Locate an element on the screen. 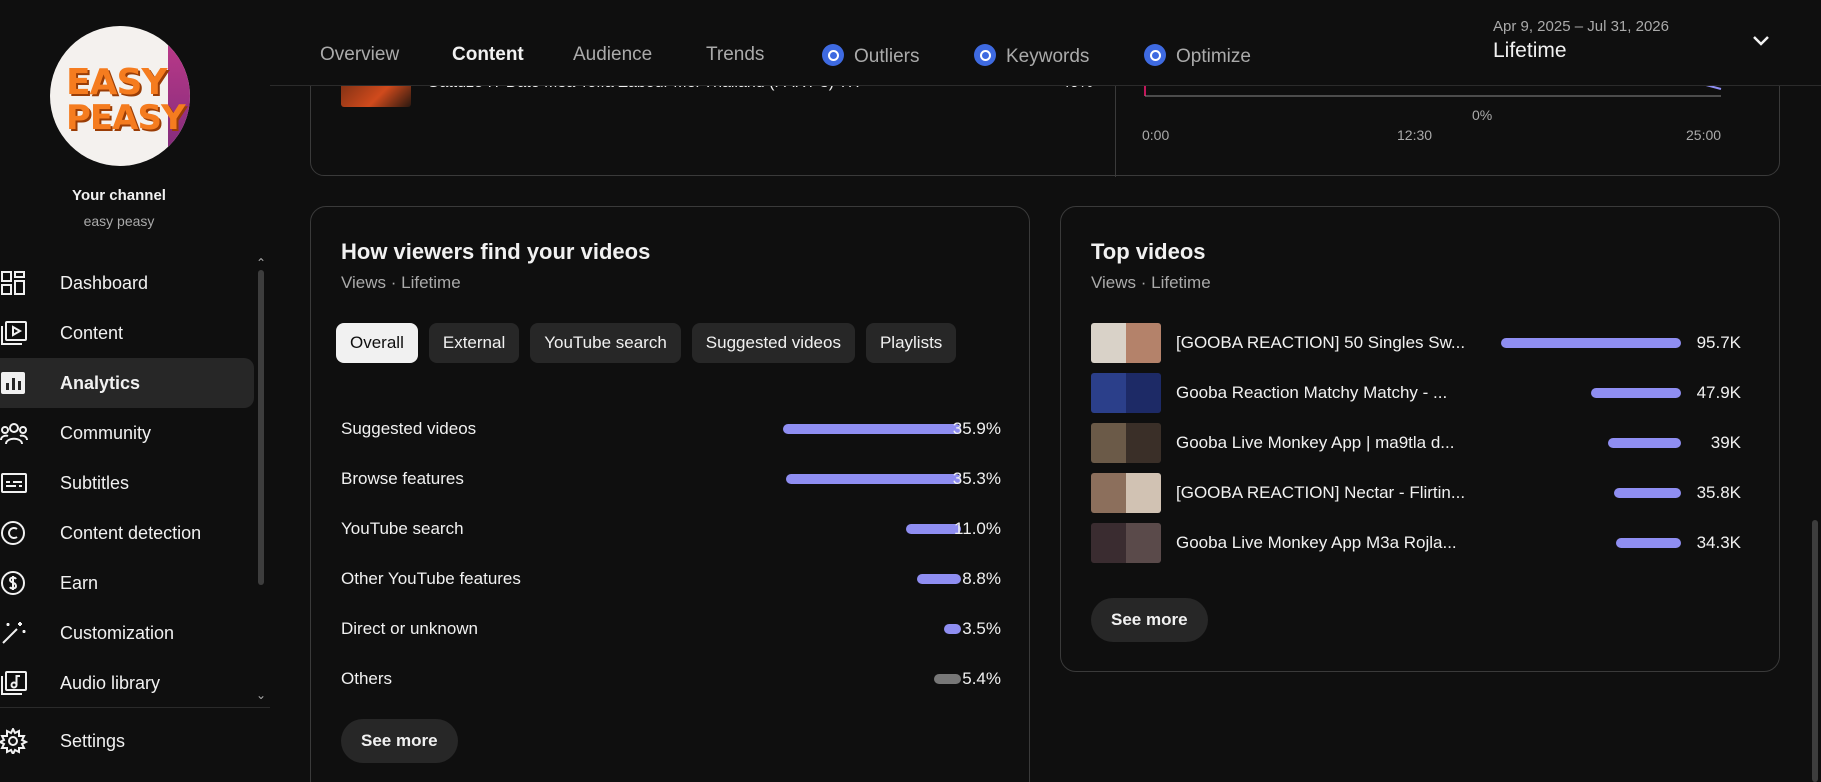  sidebar-item-label: Content is located at coordinates (92, 332).